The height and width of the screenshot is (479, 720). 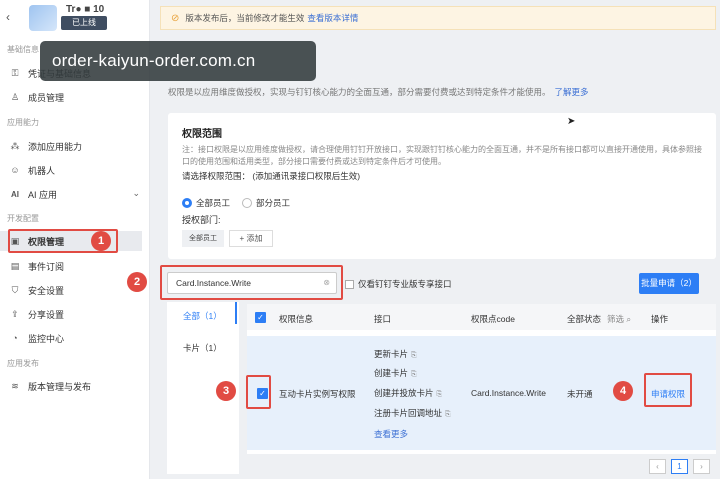 I want to click on event-icon: ▤, so click(x=15, y=265).